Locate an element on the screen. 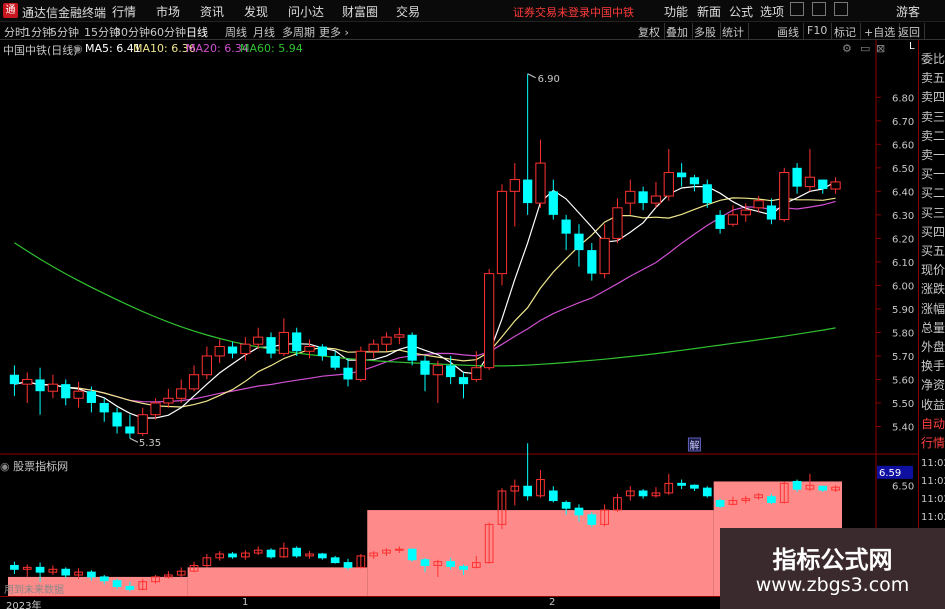  sub-panel-settings-icon: ◉ is located at coordinates (5, 466).